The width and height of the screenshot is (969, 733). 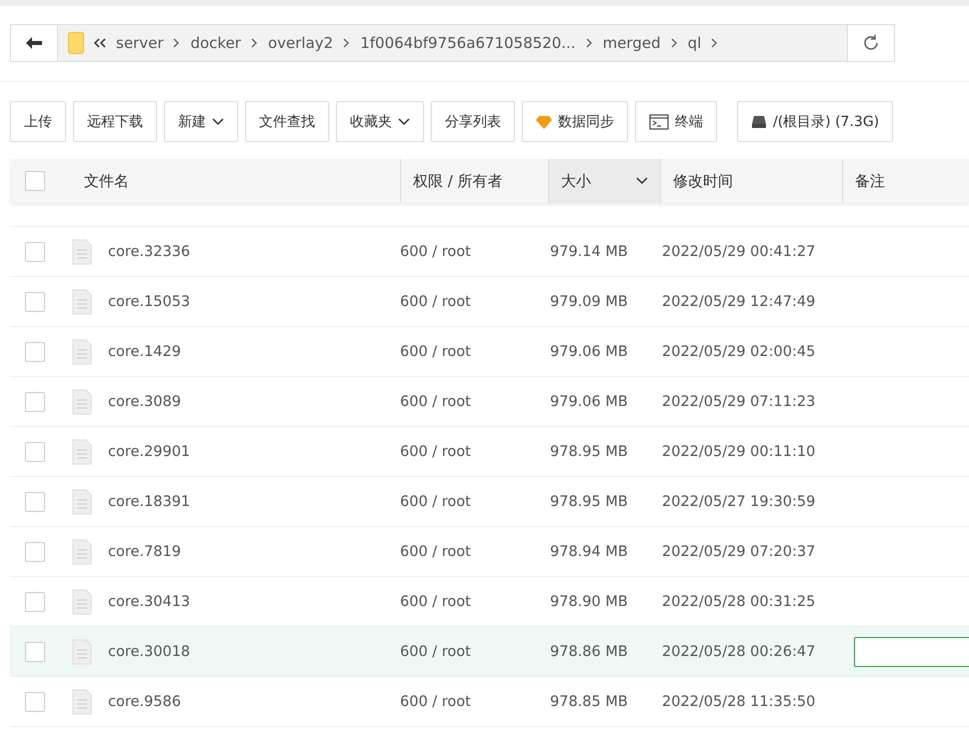 I want to click on toolbar-button: 文件查找, so click(x=287, y=121).